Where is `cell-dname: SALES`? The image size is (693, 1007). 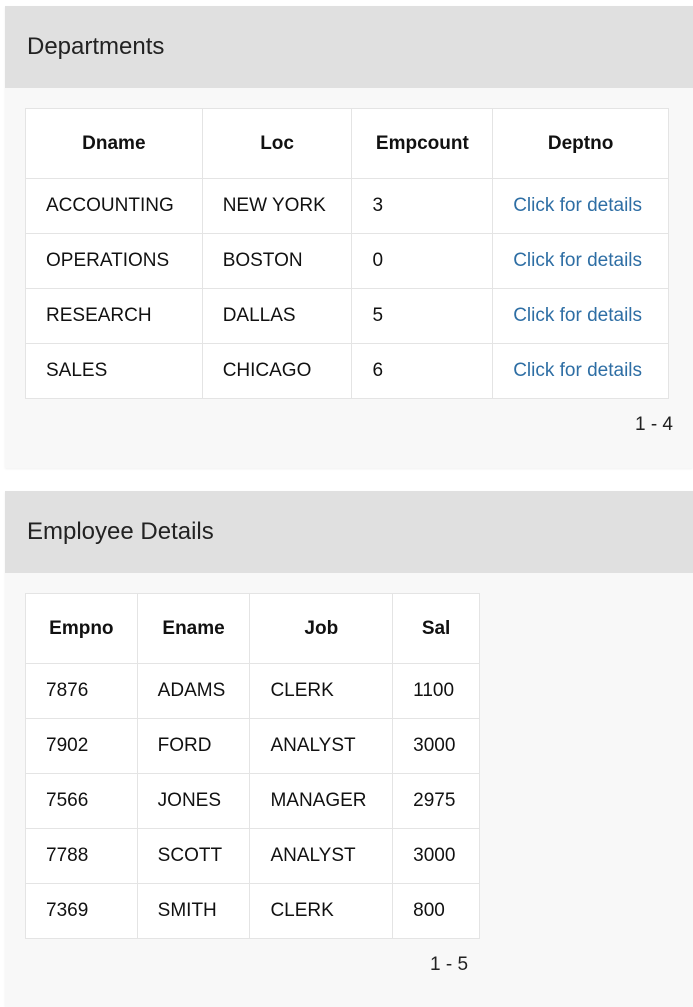
cell-dname: SALES is located at coordinates (114, 371).